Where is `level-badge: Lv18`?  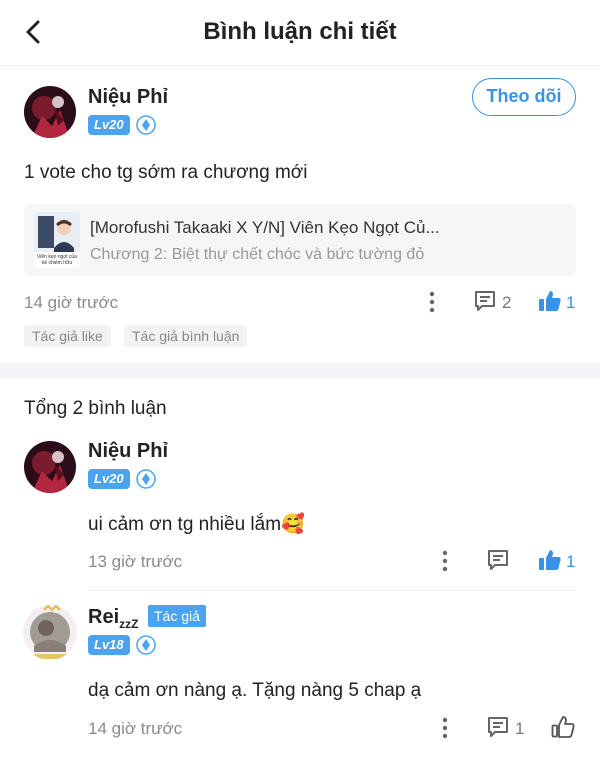 level-badge: Lv18 is located at coordinates (109, 645).